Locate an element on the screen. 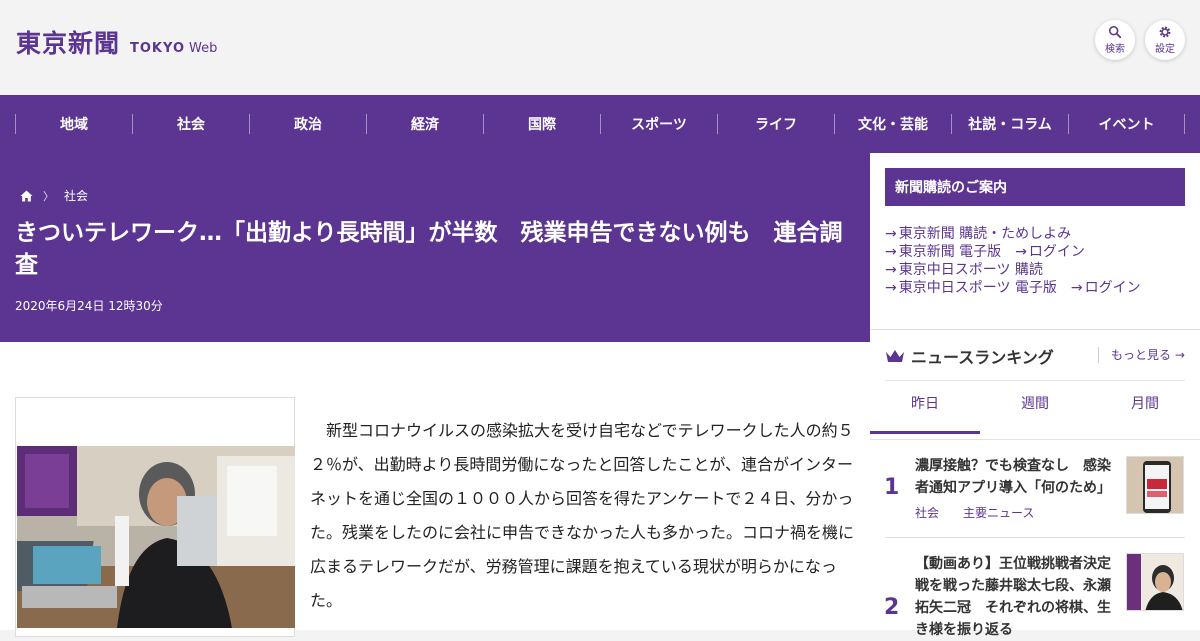 The width and height of the screenshot is (1200, 641). link-label: 東京新聞 購読・ためしよみ is located at coordinates (985, 234).